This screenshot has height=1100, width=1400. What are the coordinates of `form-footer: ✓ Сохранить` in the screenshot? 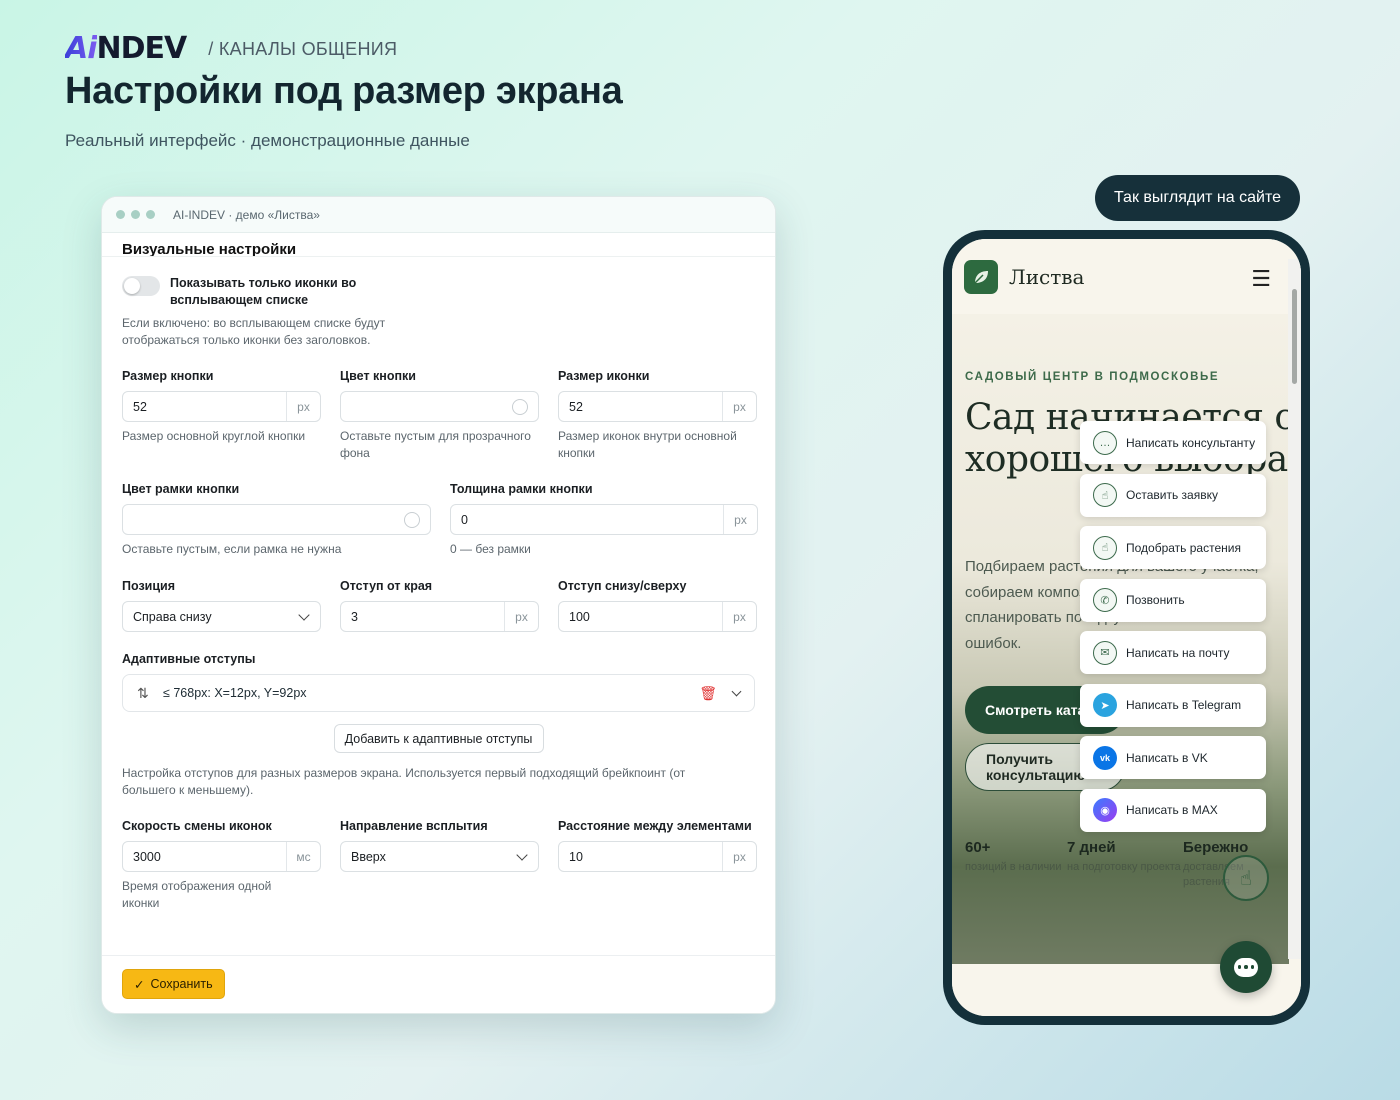 It's located at (438, 984).